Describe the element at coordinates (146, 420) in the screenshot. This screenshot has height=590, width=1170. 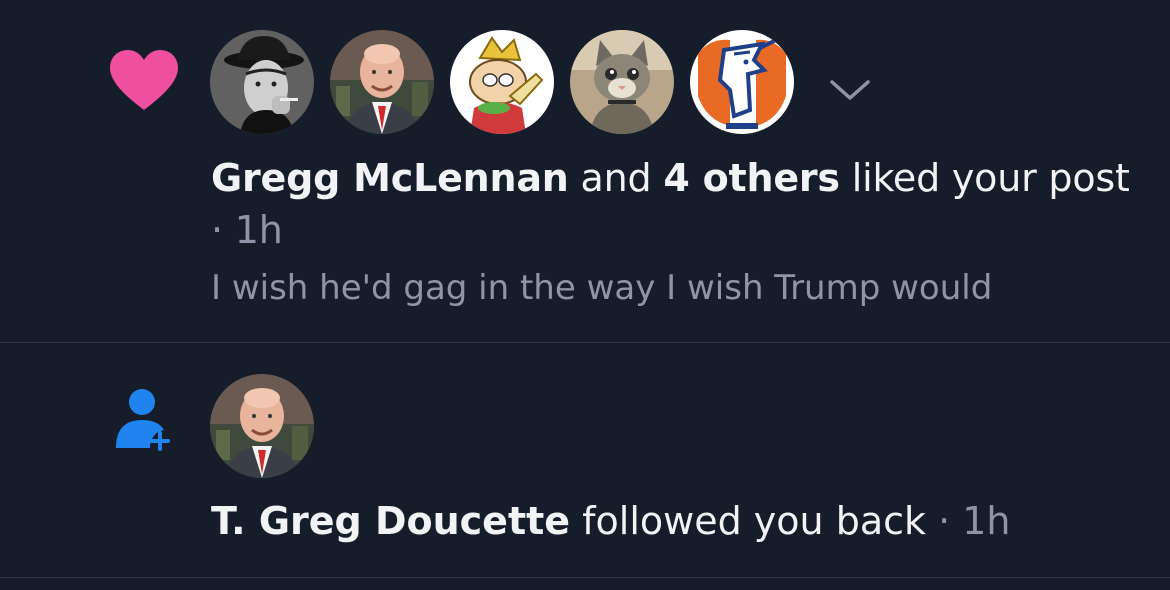
I see `user-plus-icon` at that location.